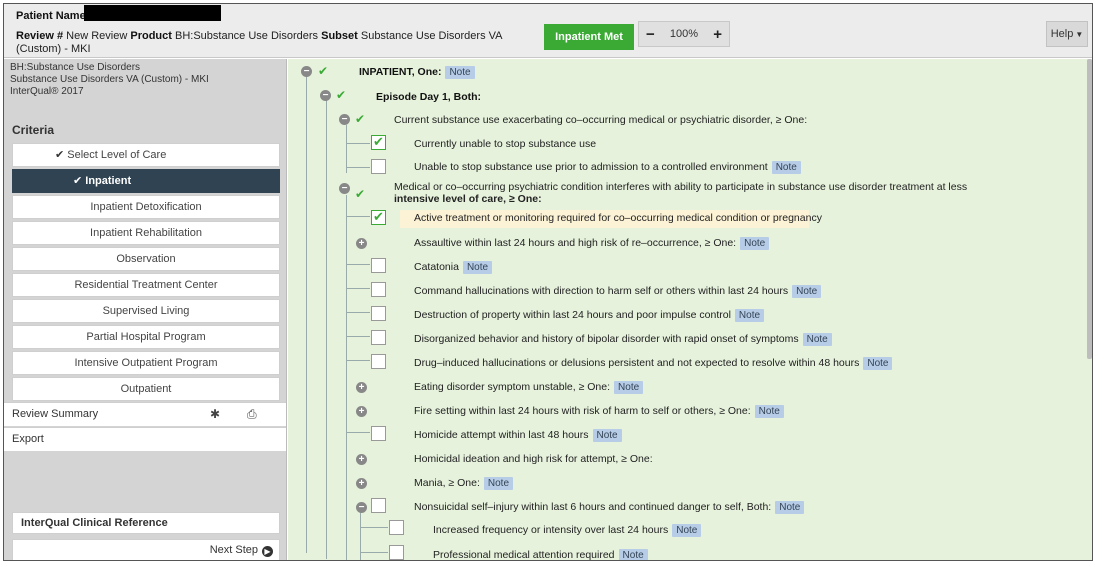 This screenshot has width=1093, height=563. What do you see at coordinates (233, 550) in the screenshot?
I see `next-step-label: Next Step` at bounding box center [233, 550].